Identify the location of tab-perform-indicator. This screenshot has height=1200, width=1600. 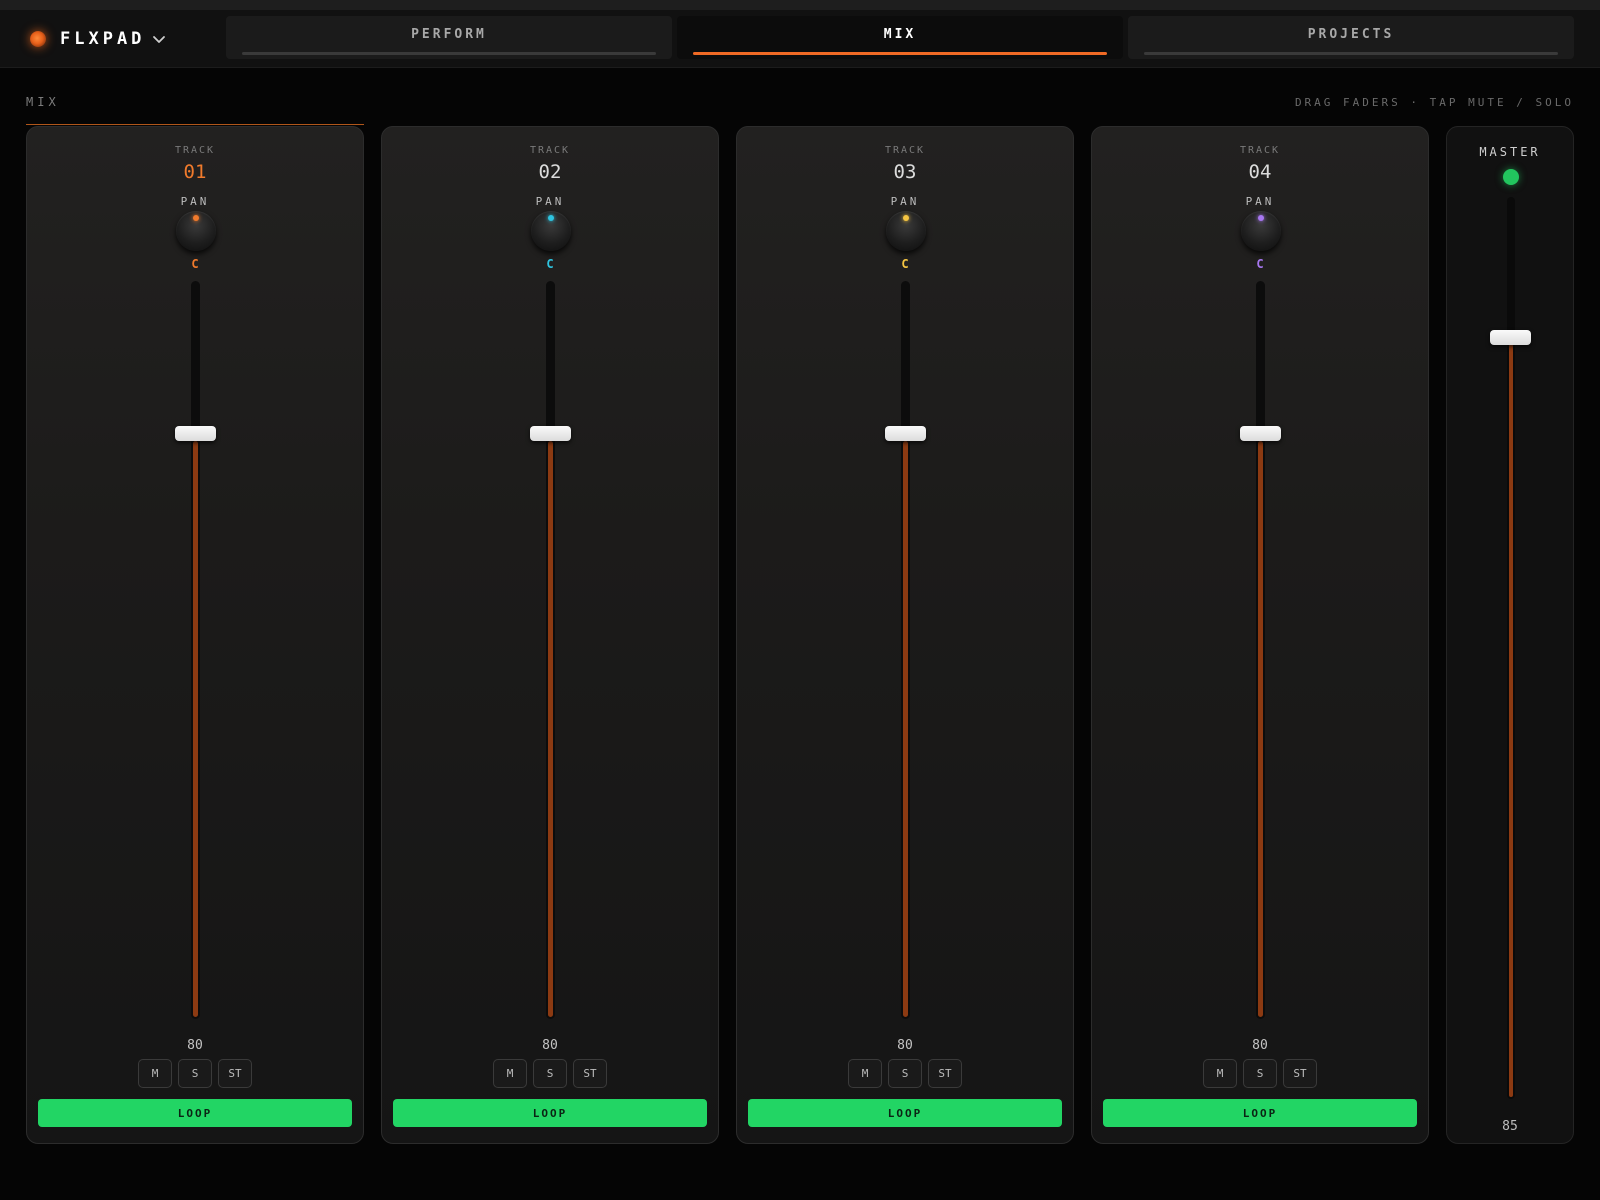
(449, 53).